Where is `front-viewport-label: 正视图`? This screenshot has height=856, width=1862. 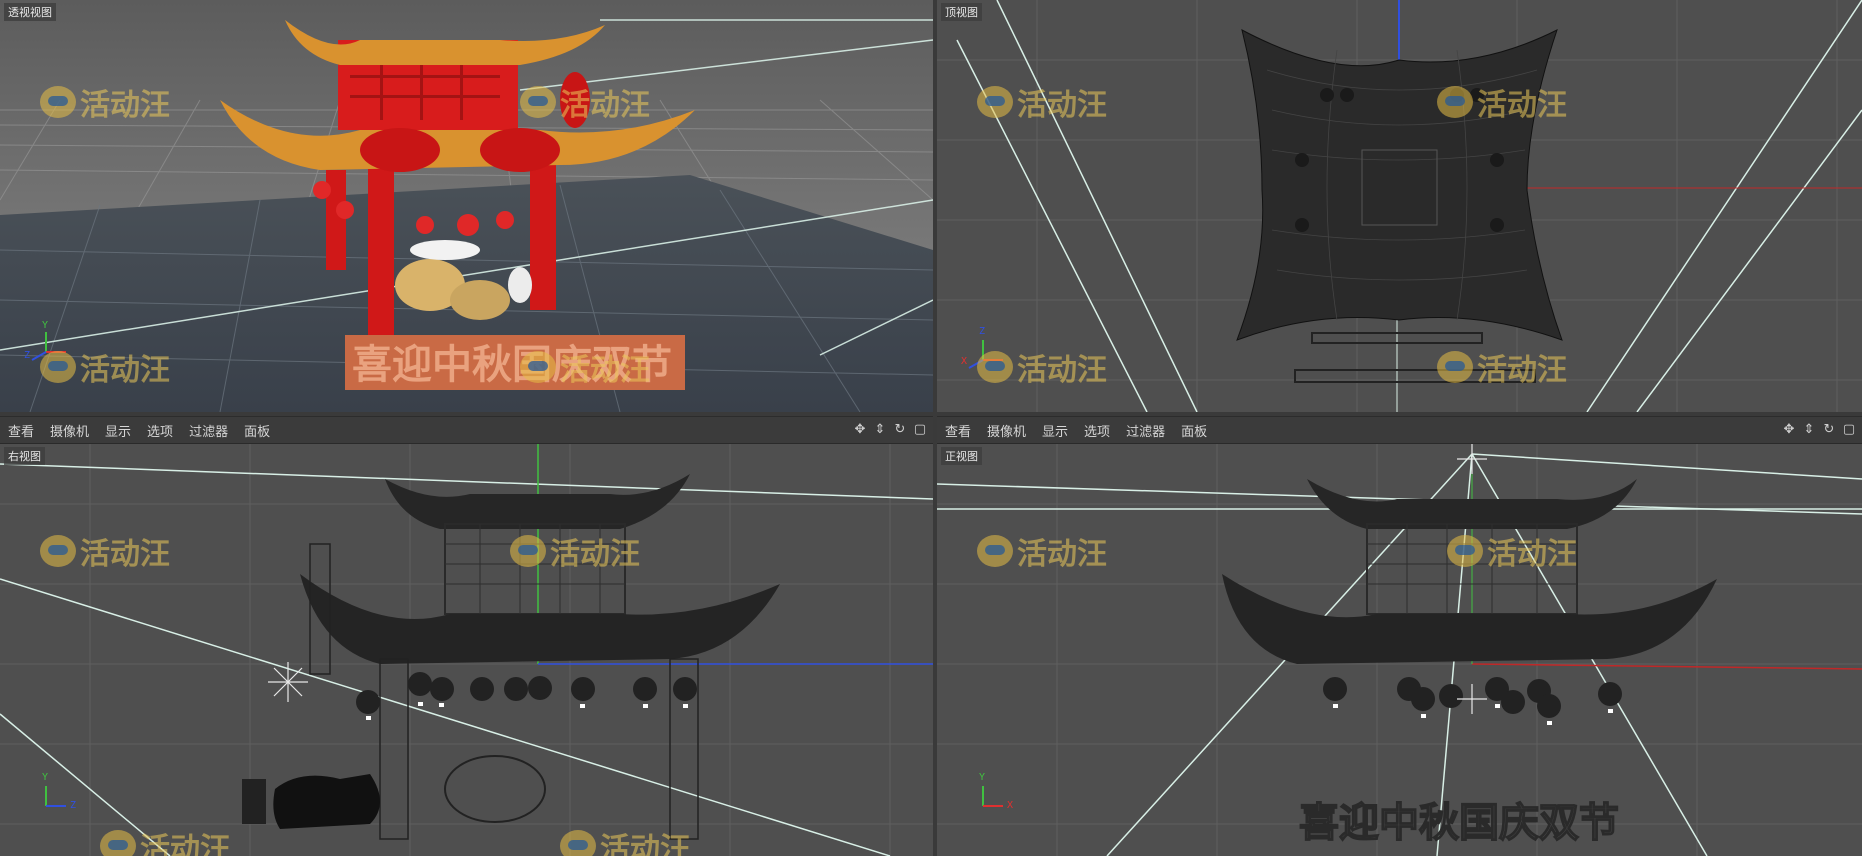
front-viewport-label: 正视图 is located at coordinates (961, 456).